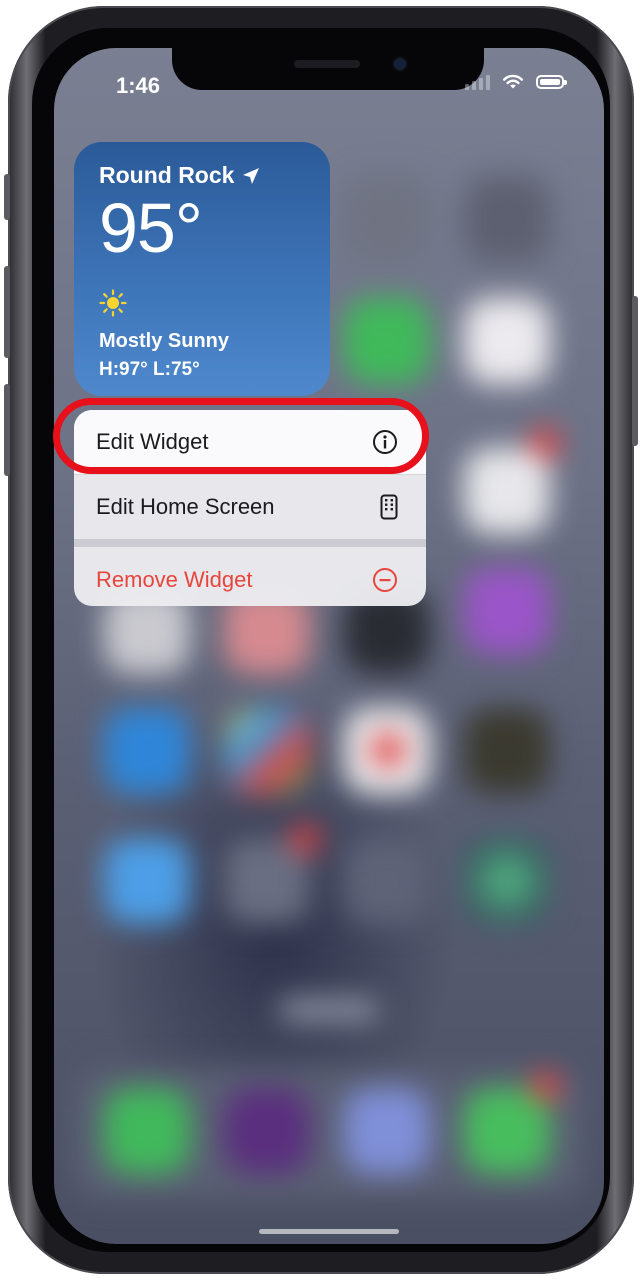 This screenshot has height=1280, width=642. Describe the element at coordinates (329, 1231) in the screenshot. I see `home-indicator` at that location.